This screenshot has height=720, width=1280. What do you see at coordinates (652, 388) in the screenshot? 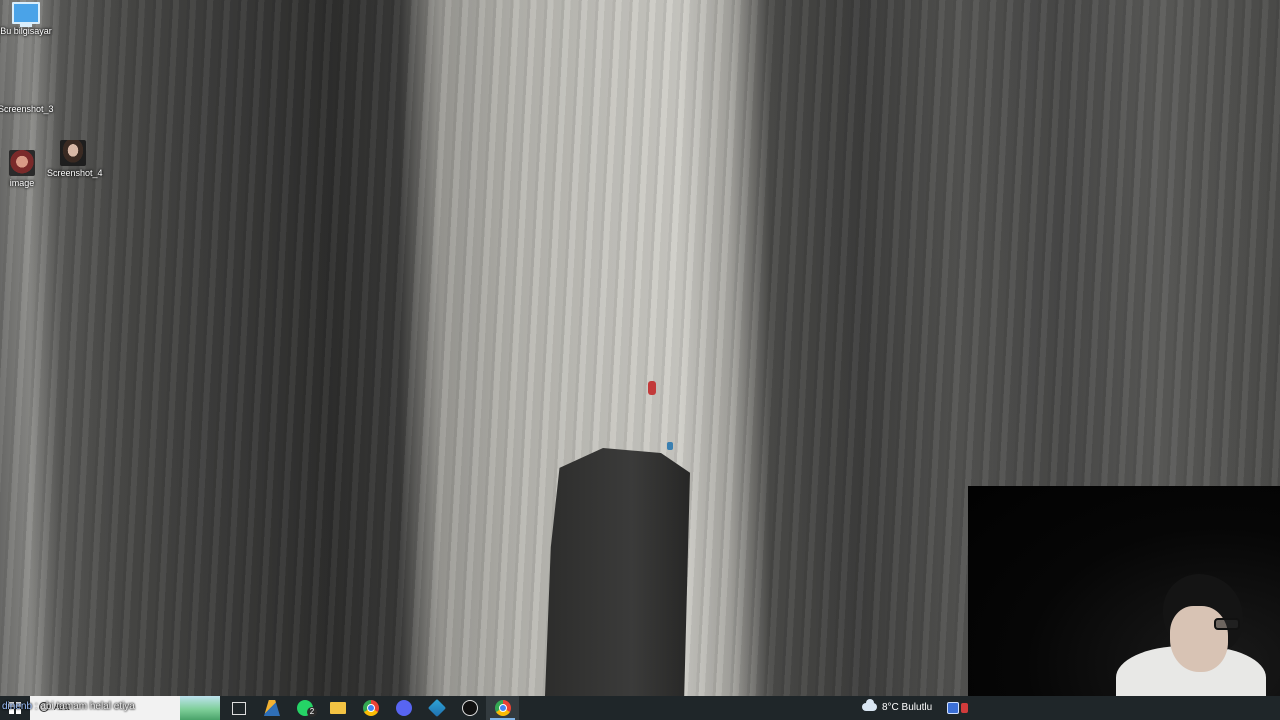
I see `wallpaper-climber` at bounding box center [652, 388].